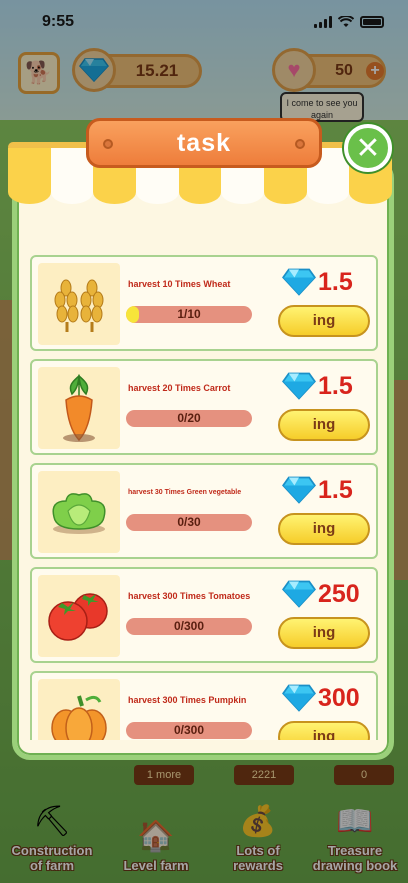 The image size is (408, 883). Describe the element at coordinates (79, 512) in the screenshot. I see `cabbage-icon` at that location.